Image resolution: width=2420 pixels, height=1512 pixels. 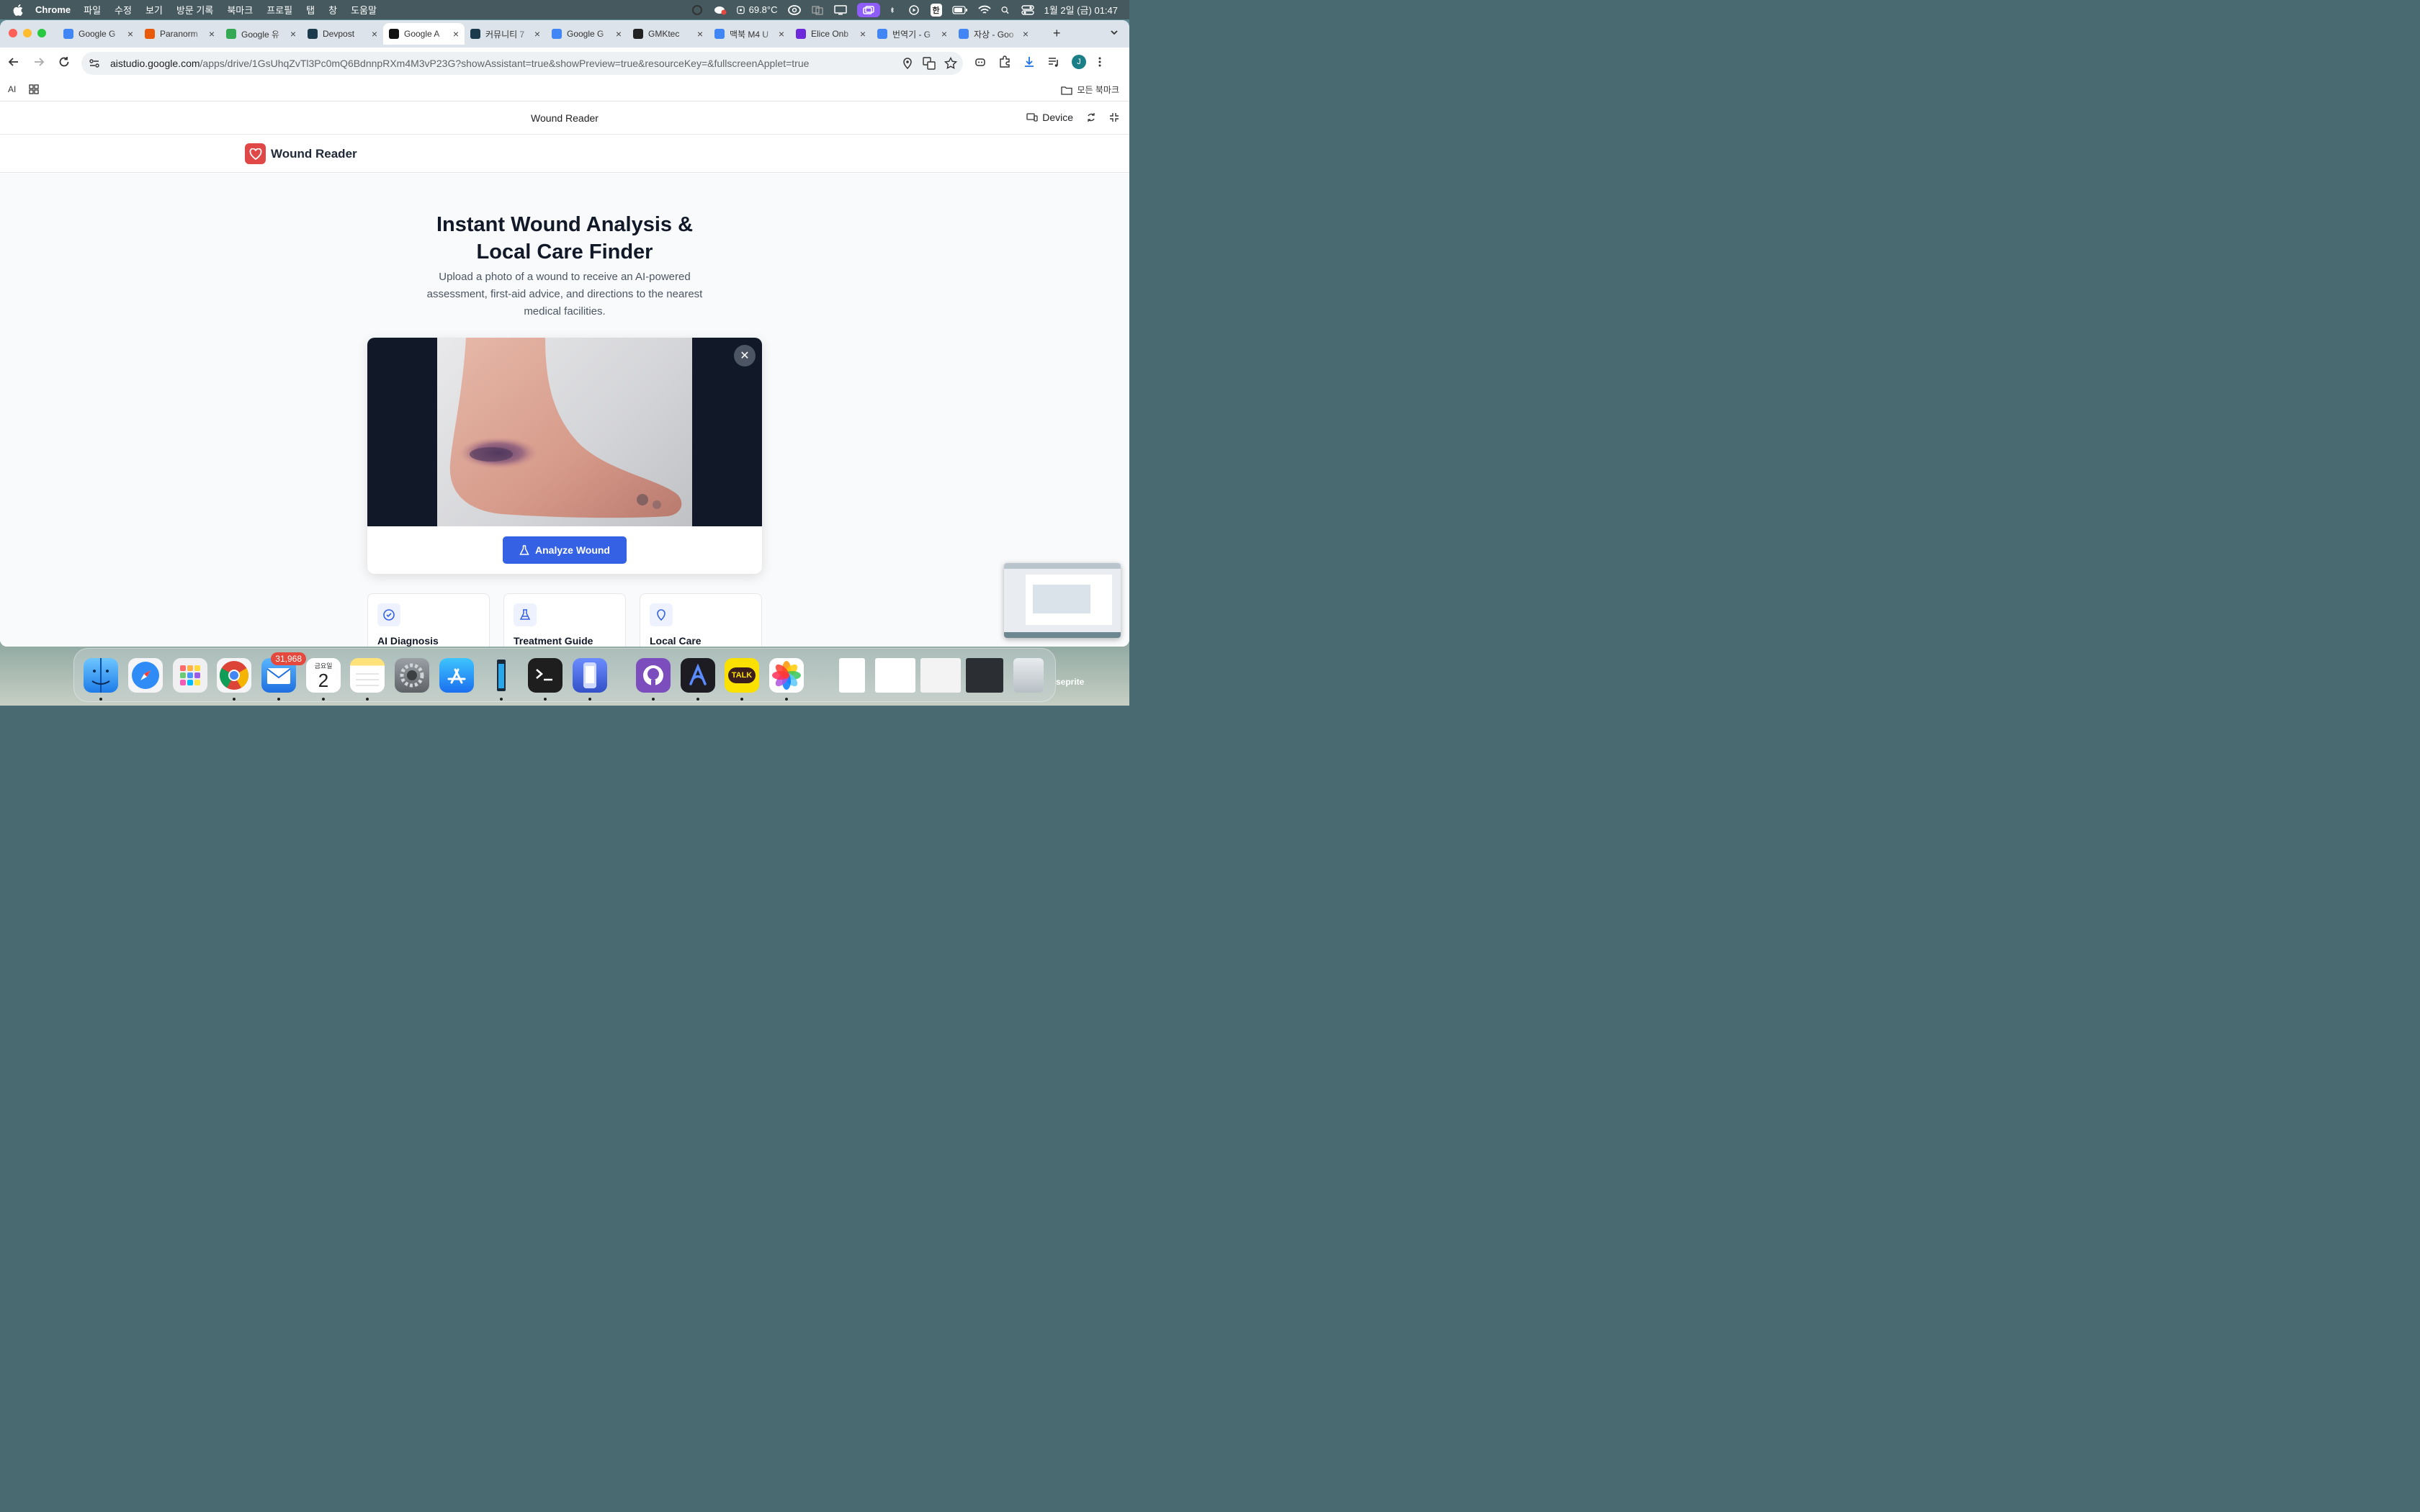 What do you see at coordinates (101, 675) in the screenshot?
I see `finder-app-icon` at bounding box center [101, 675].